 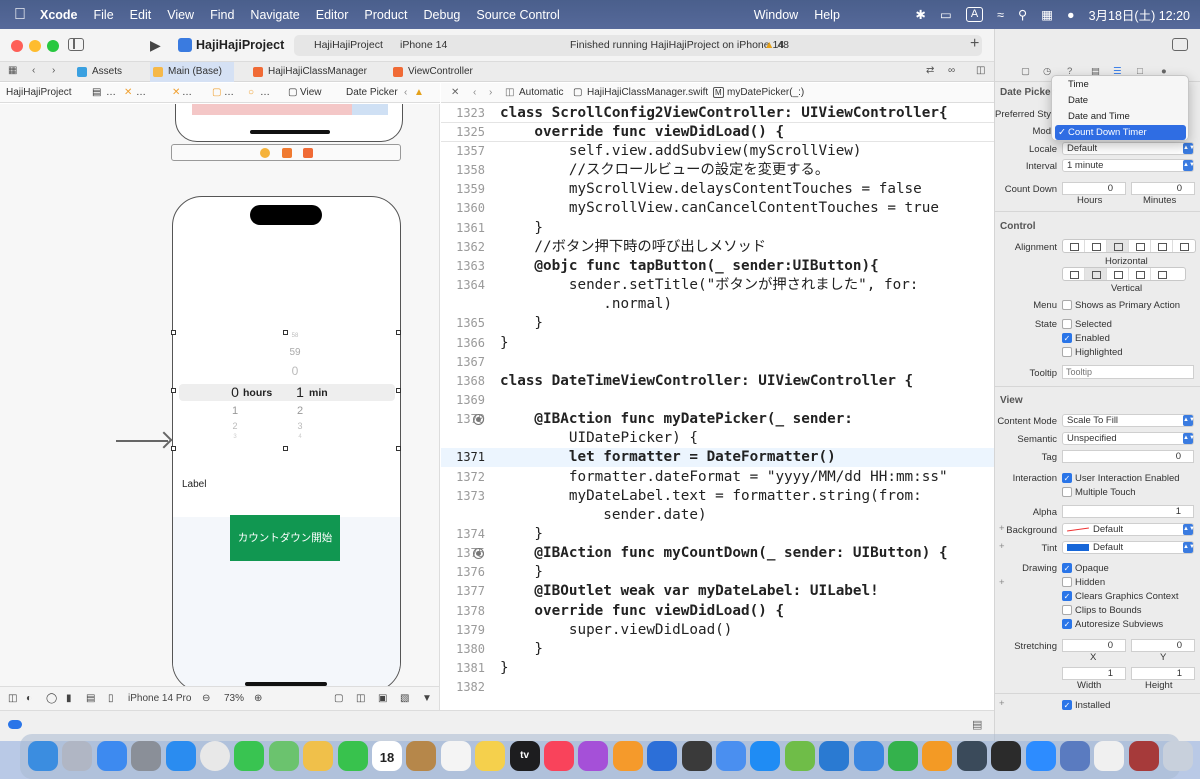 What do you see at coordinates (404, 698) in the screenshot?
I see `resolve-issues-icon: ▧` at bounding box center [404, 698].